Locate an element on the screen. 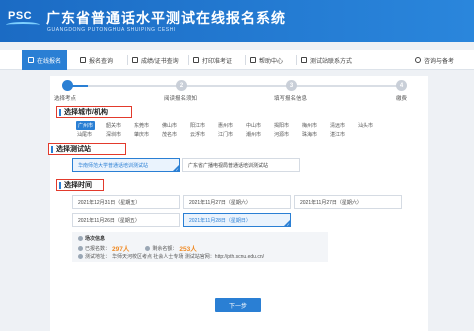 The image size is (474, 331). step-1-label: 选择考点 is located at coordinates (65, 99).